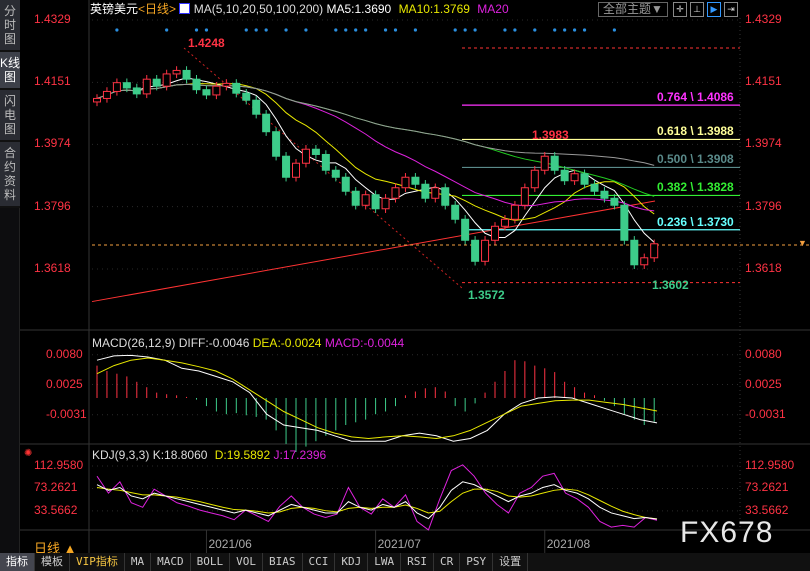 This screenshot has height=571, width=810. I want to click on move-right-icon: ⇥, so click(731, 9).